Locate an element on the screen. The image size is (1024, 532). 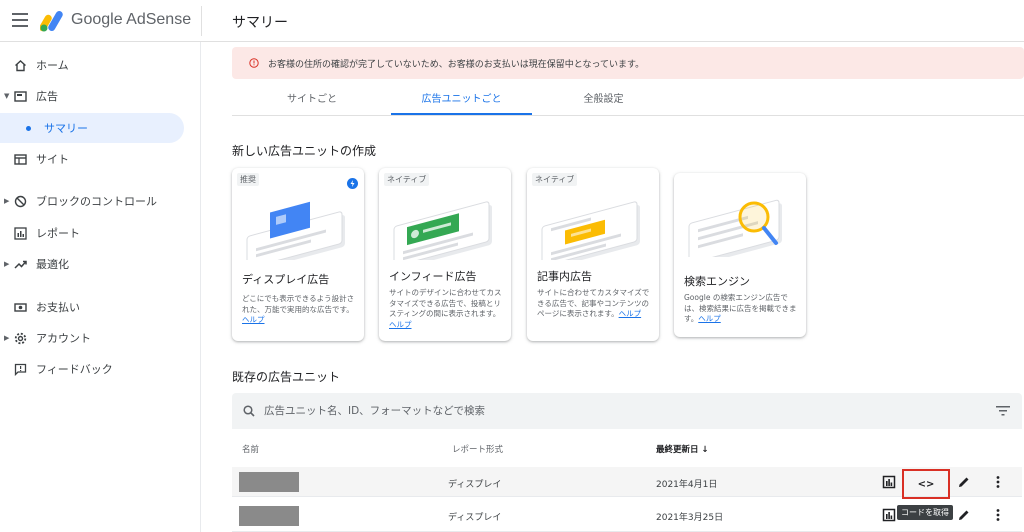
menu-icon is located at coordinates (20, 20).